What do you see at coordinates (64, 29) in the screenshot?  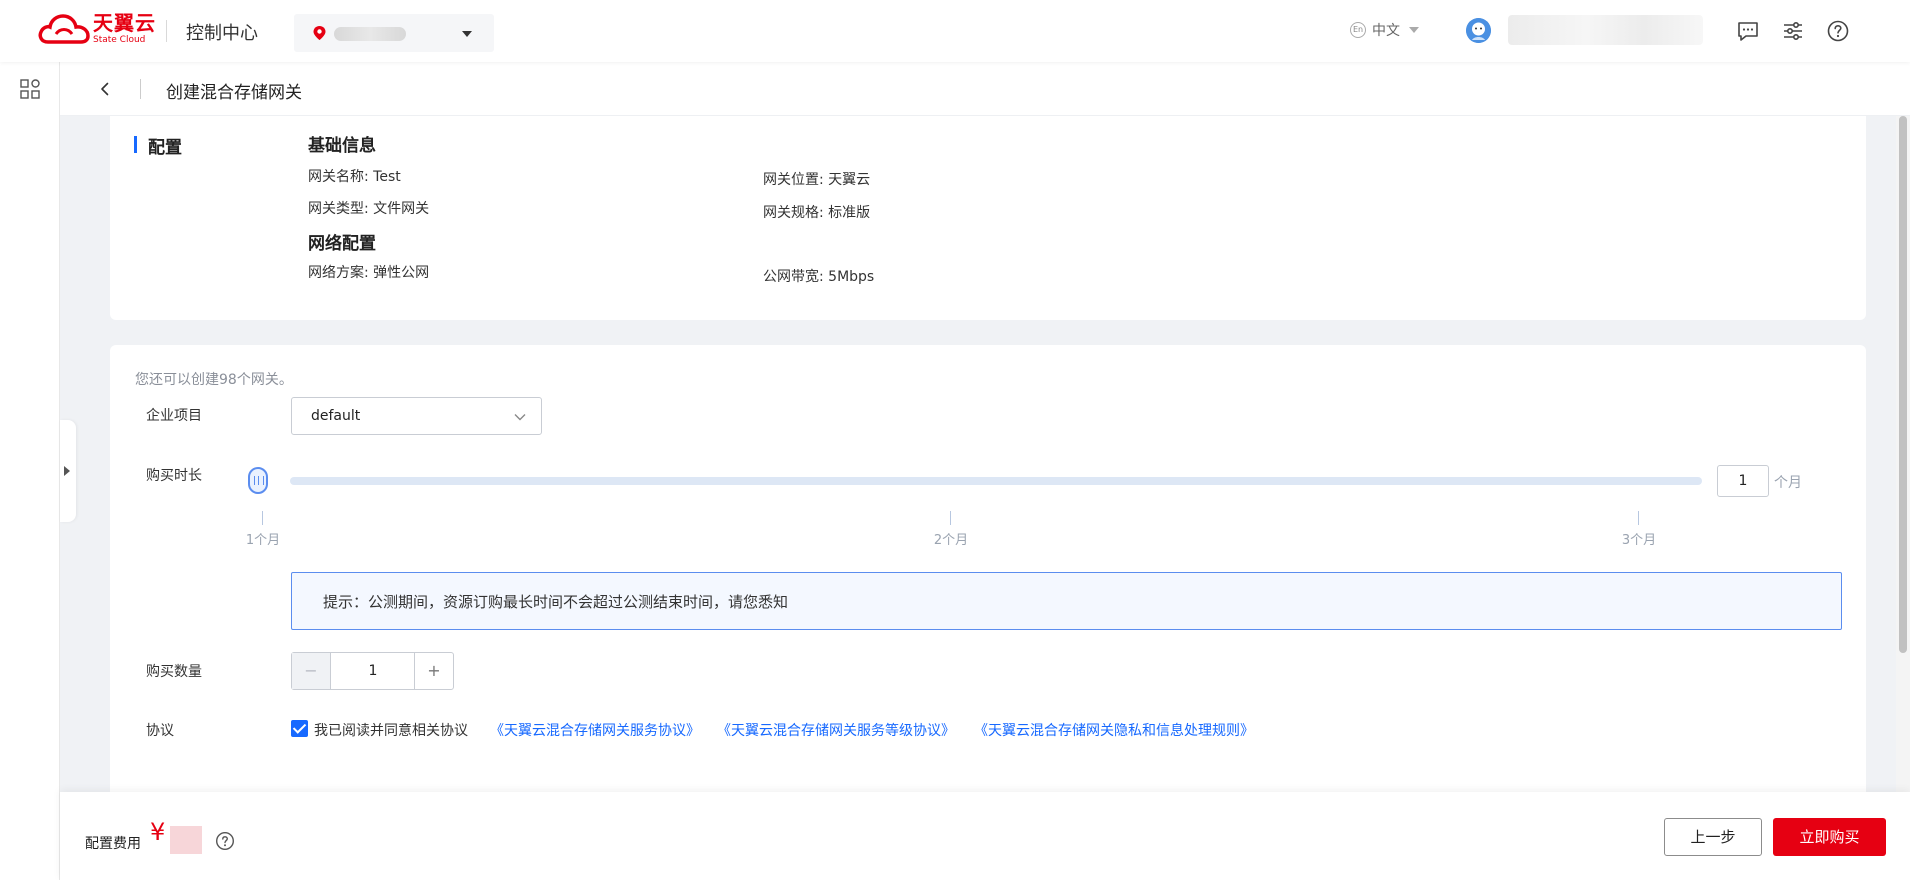 I see `cloud-logo-icon` at bounding box center [64, 29].